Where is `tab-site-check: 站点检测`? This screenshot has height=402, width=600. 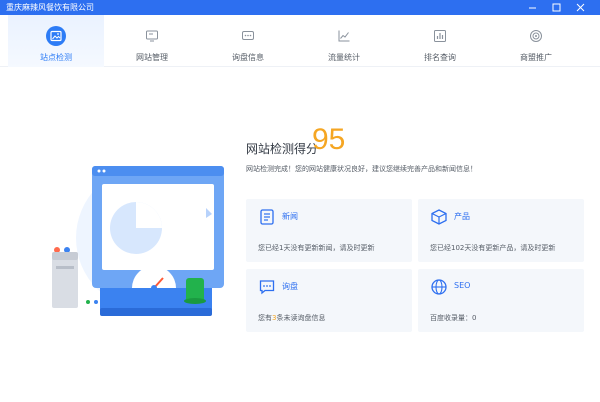
tab-site-check: 站点检测 is located at coordinates (56, 41).